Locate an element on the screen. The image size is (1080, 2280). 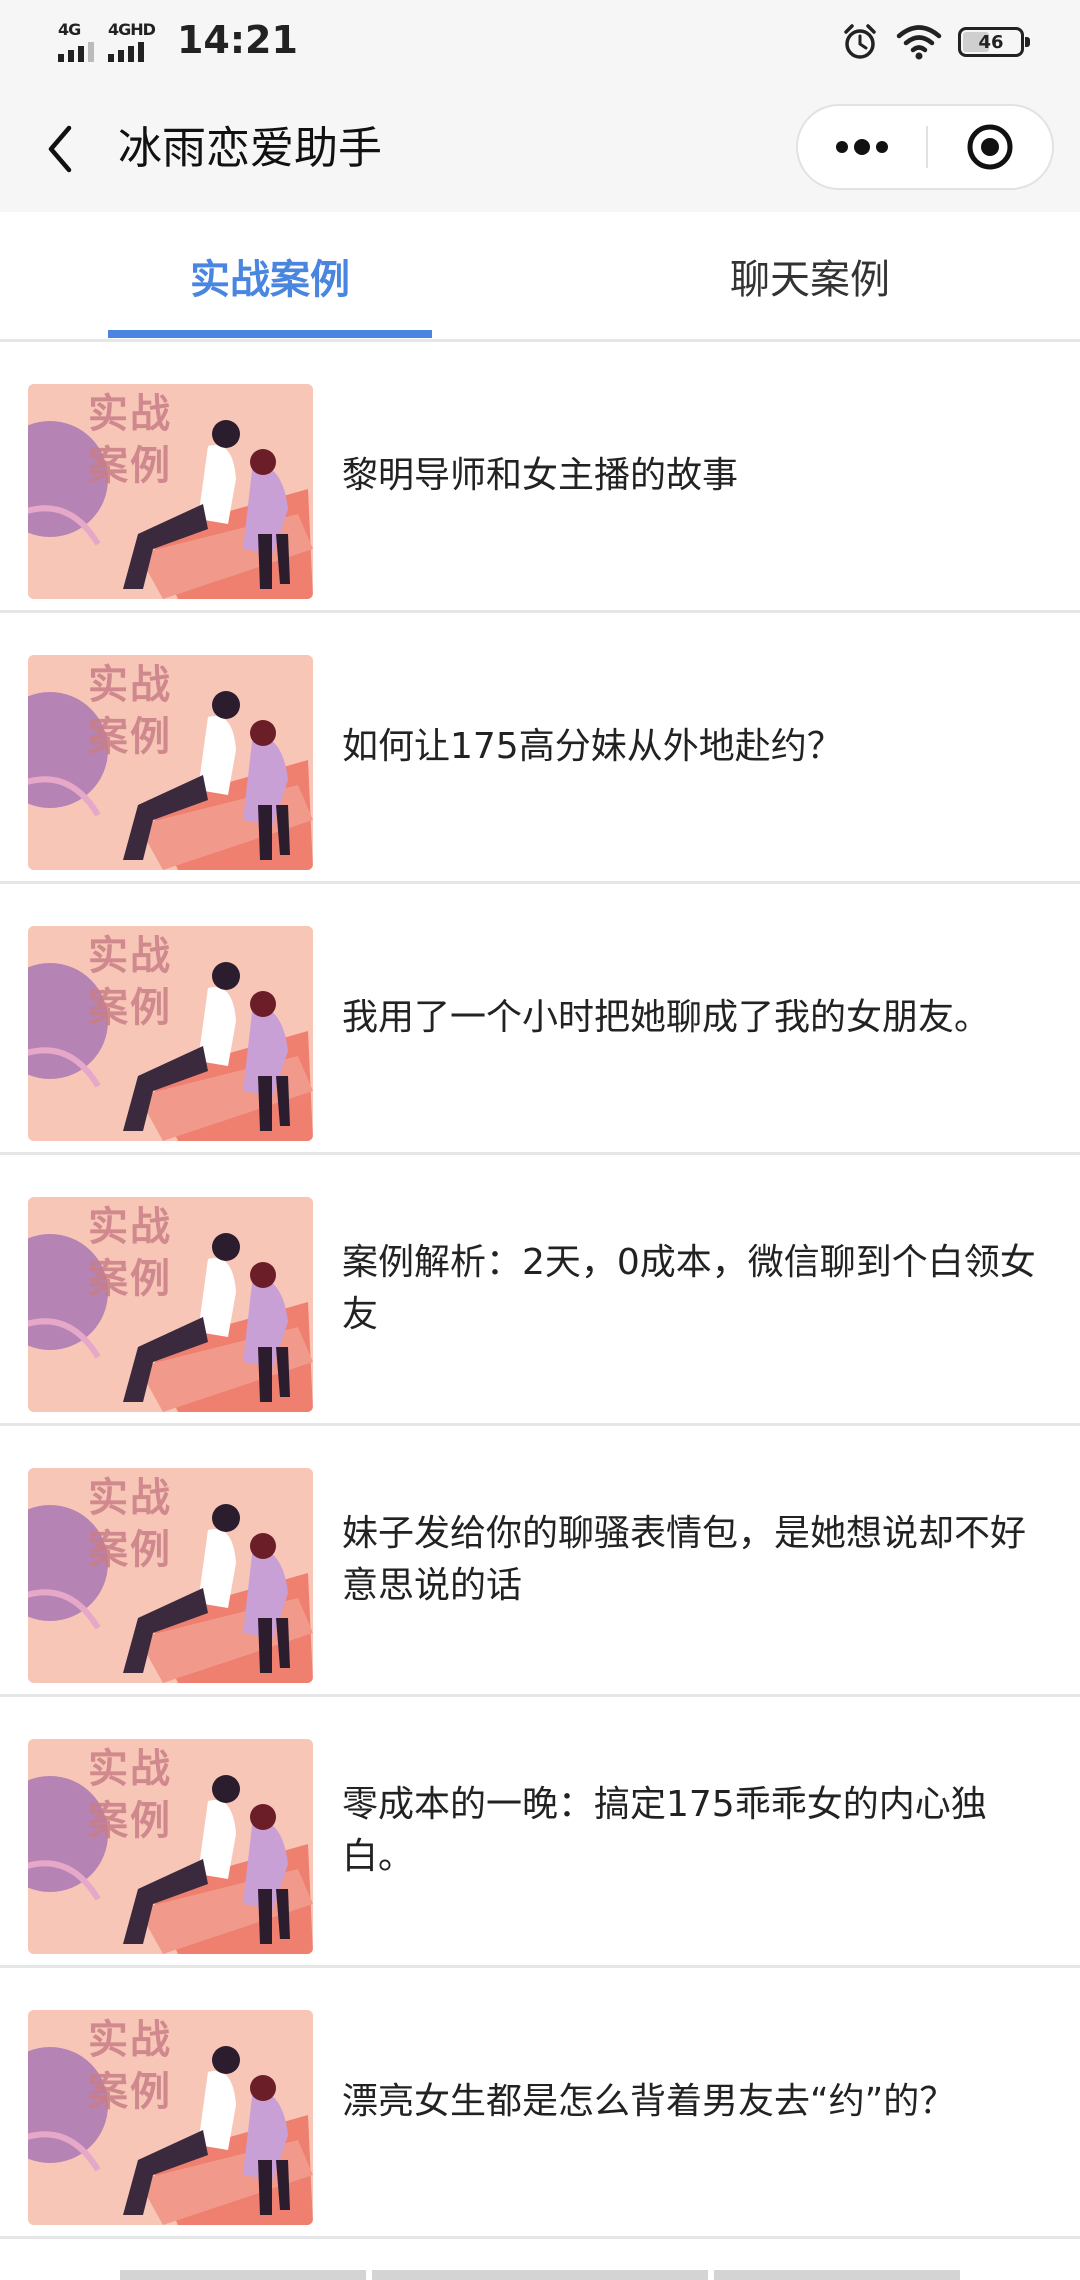
battery-level: 46 is located at coordinates (991, 42).